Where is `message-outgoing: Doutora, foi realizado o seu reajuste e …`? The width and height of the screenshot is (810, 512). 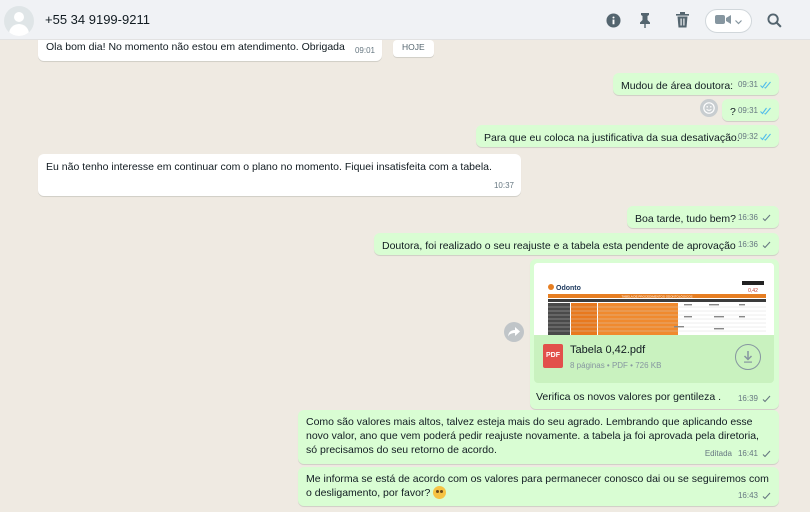
message-outgoing: Doutora, foi realizado o seu reajuste e … is located at coordinates (576, 244).